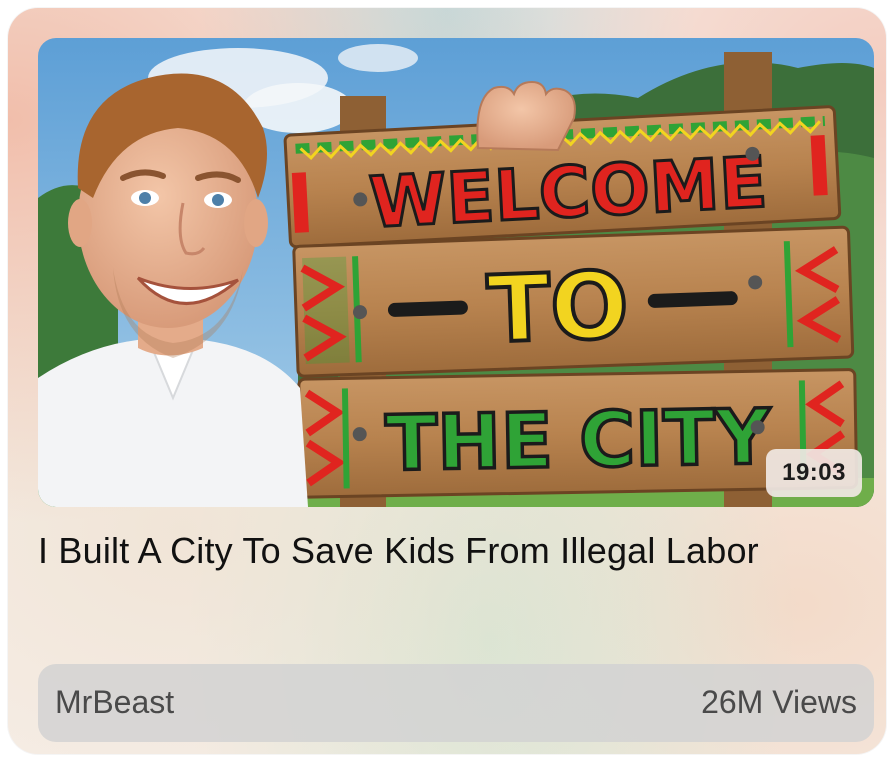 The image size is (896, 762). Describe the element at coordinates (779, 702) in the screenshot. I see `view-count: 26M Views` at that location.